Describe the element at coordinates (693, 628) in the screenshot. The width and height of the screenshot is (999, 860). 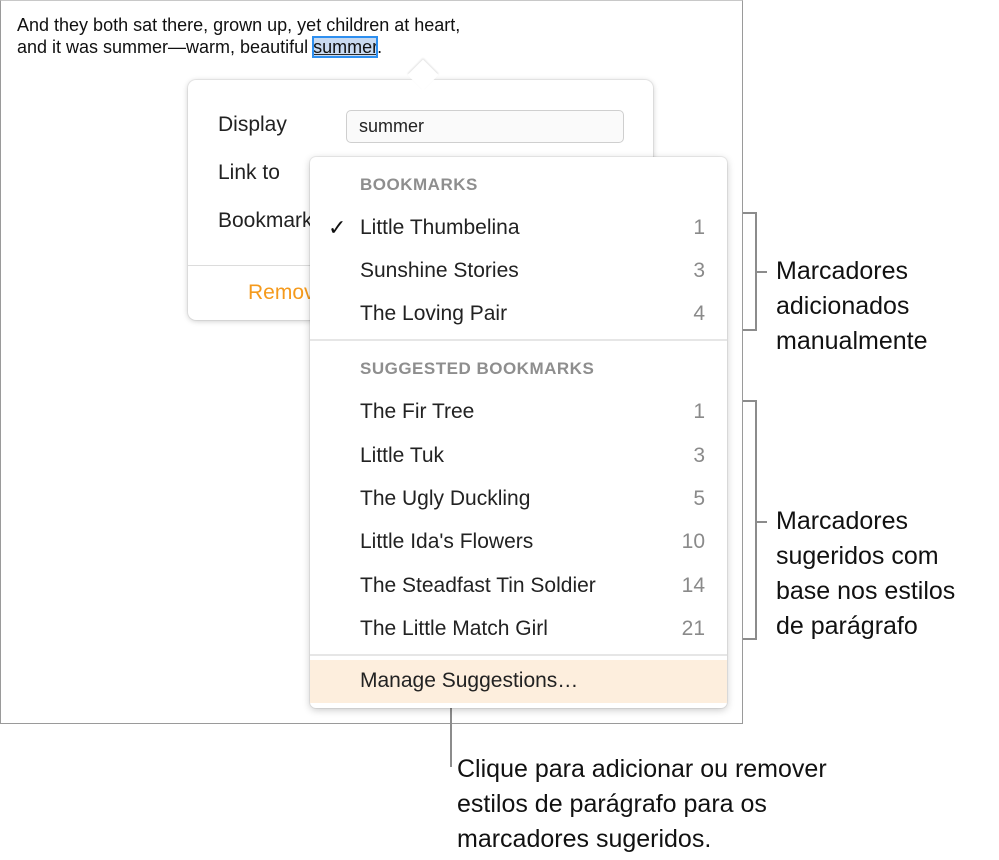
I see `suggested-item-page: 21` at that location.